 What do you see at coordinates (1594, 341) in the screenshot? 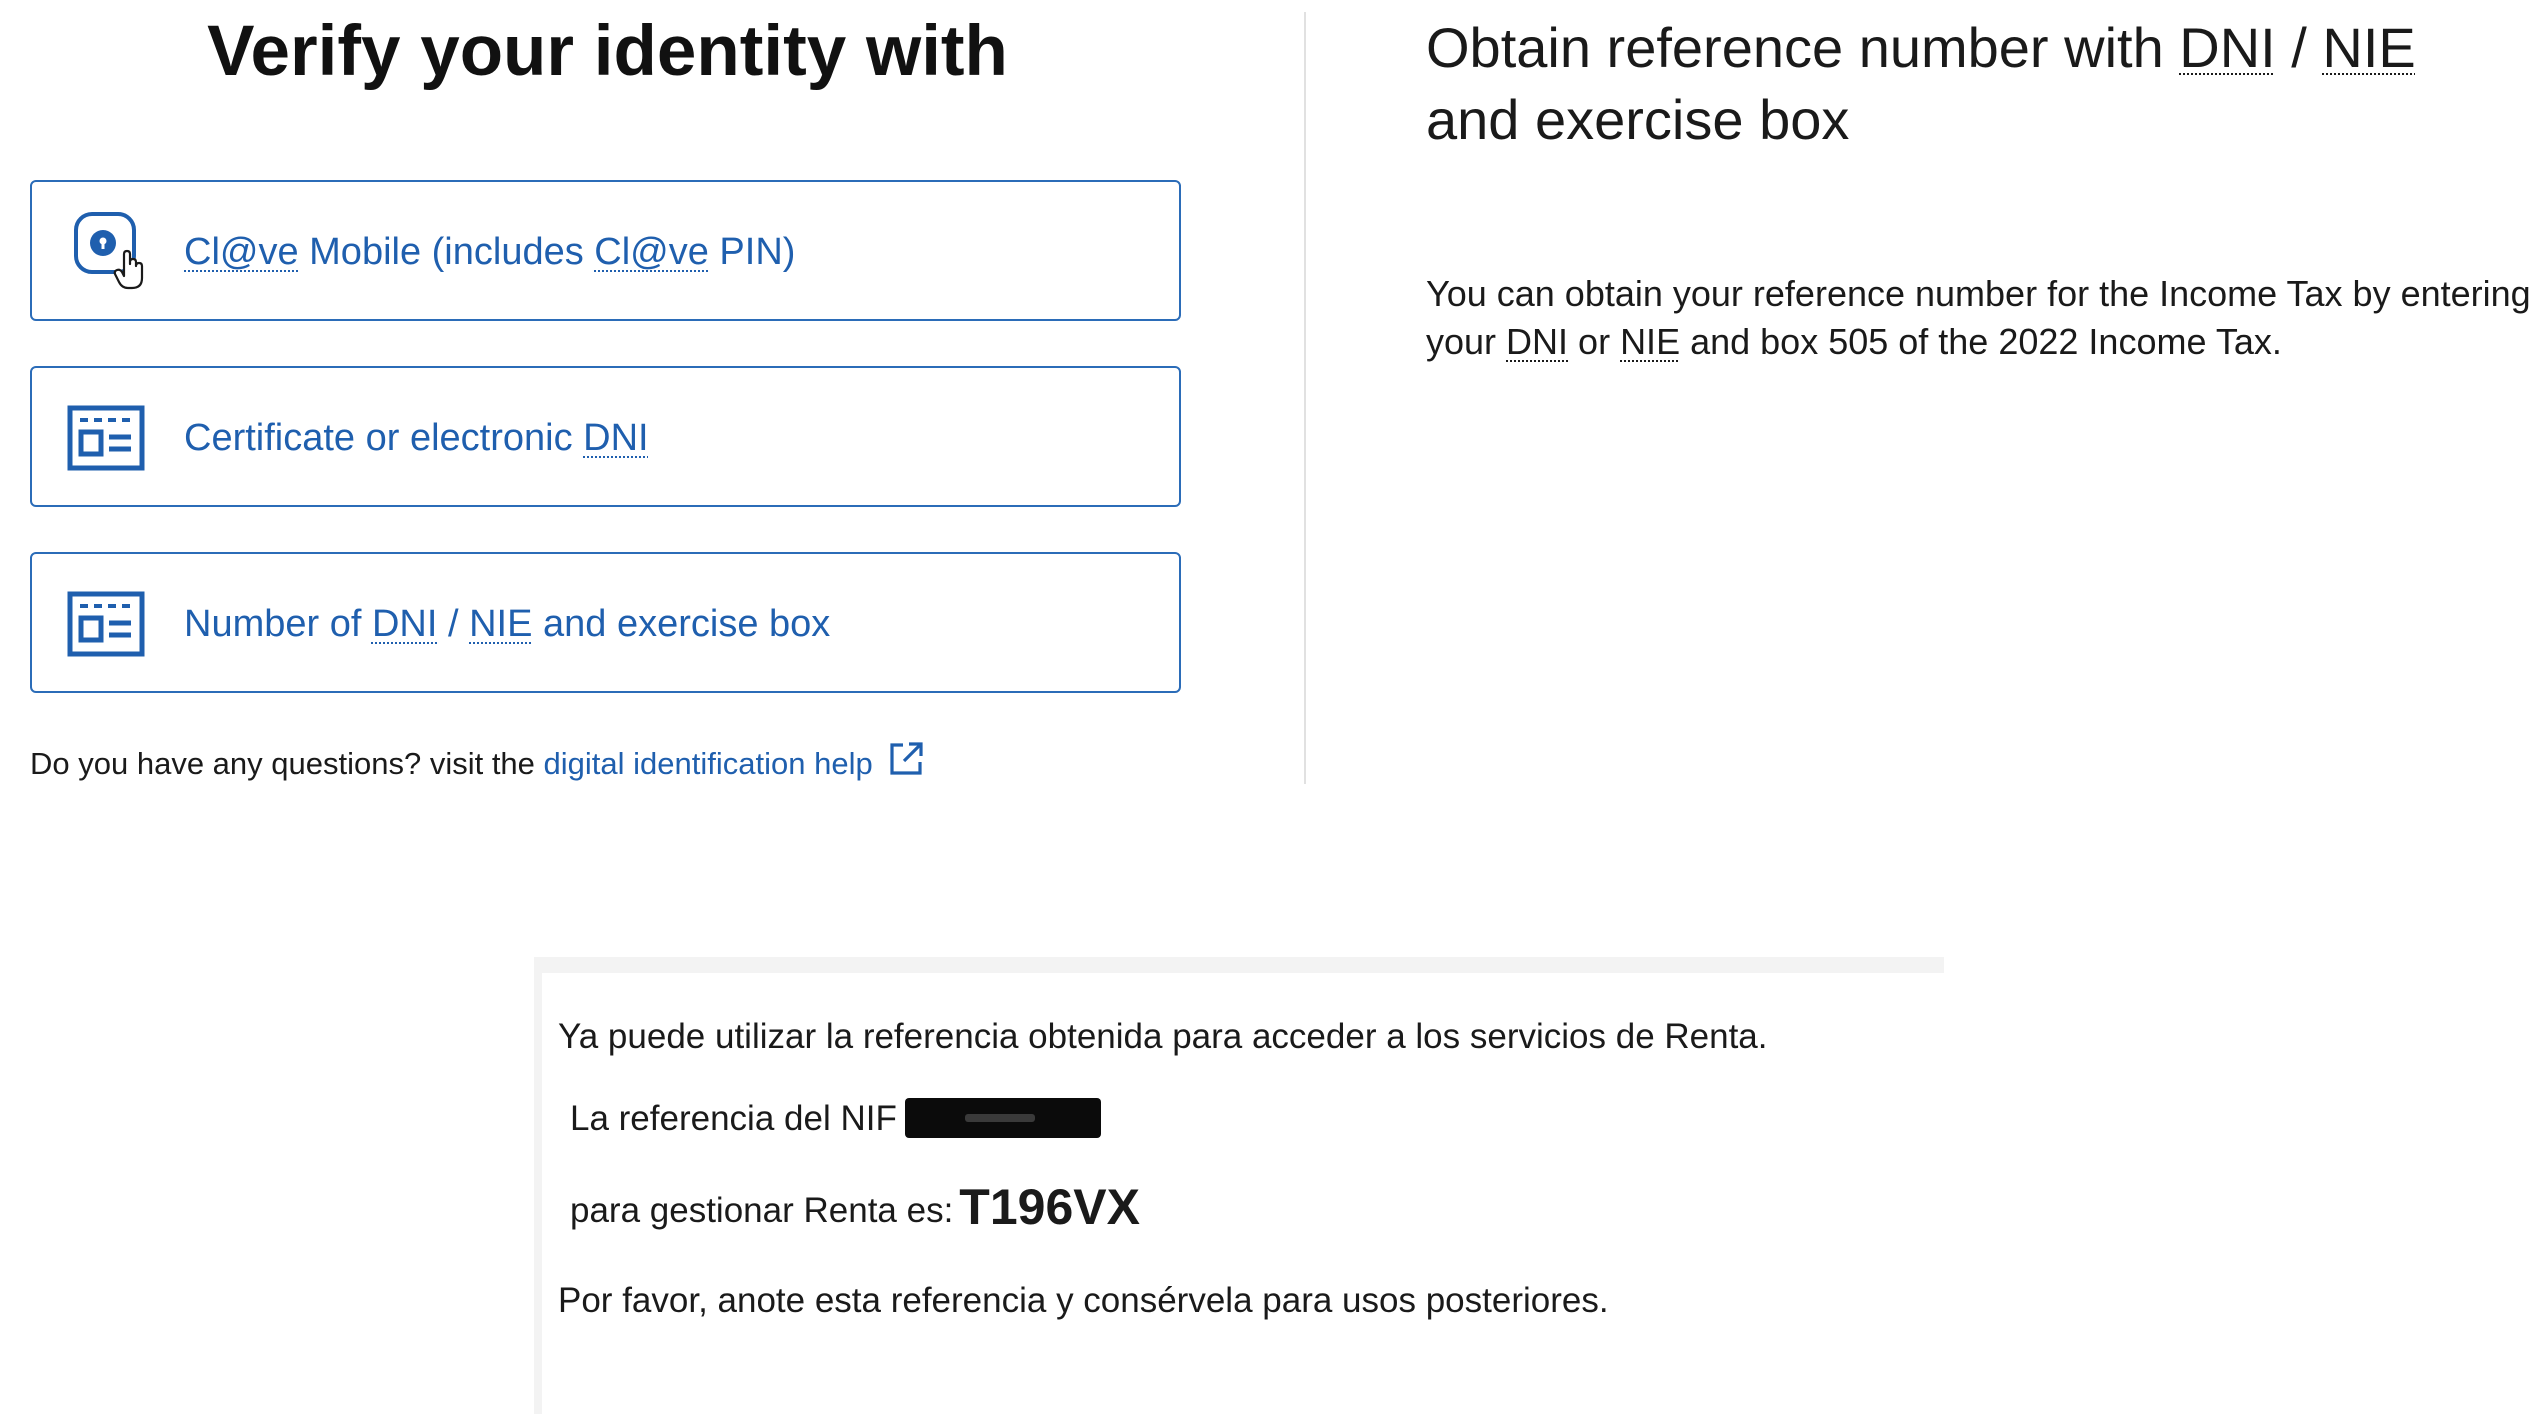
I see `reference-desc-text: or` at bounding box center [1594, 341].